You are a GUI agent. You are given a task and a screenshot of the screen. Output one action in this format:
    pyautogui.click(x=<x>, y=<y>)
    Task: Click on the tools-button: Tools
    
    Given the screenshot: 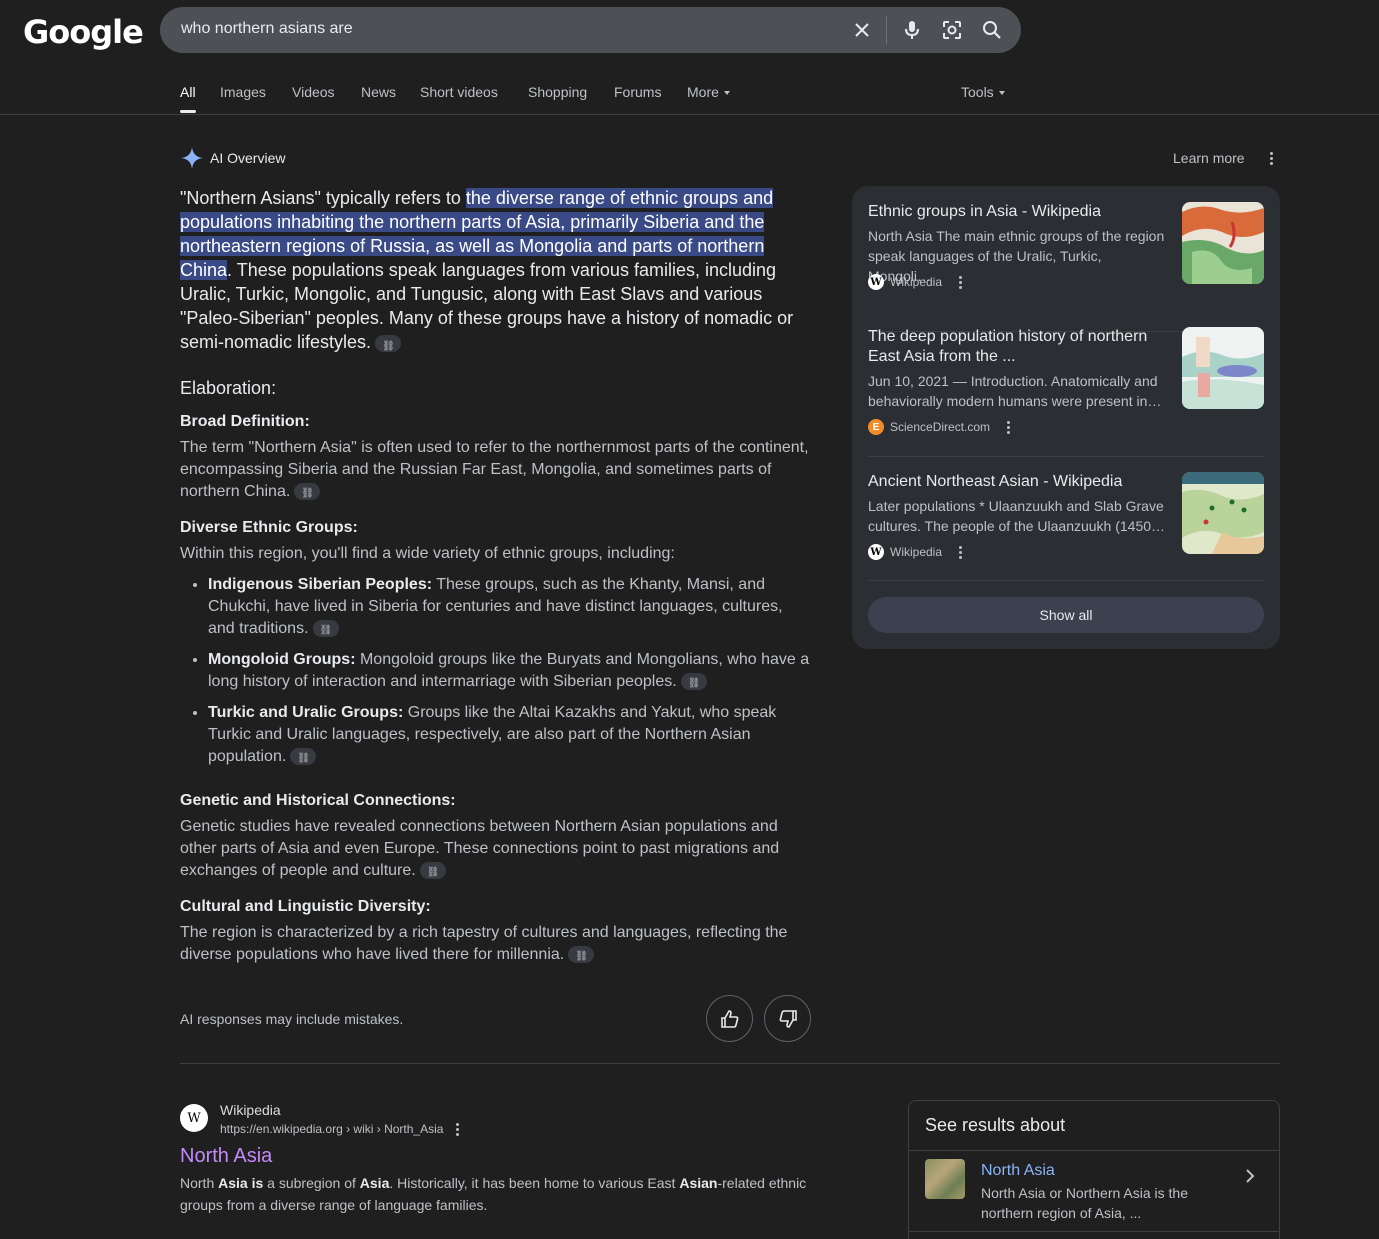 What is the action you would take?
    pyautogui.click(x=983, y=92)
    